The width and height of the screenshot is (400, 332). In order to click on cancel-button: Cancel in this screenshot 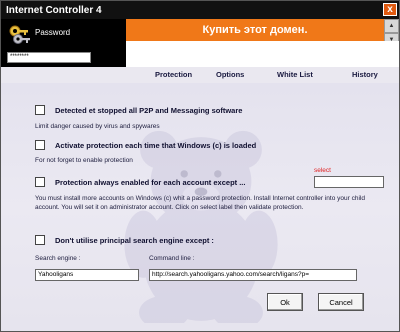, I will do `click(341, 302)`.